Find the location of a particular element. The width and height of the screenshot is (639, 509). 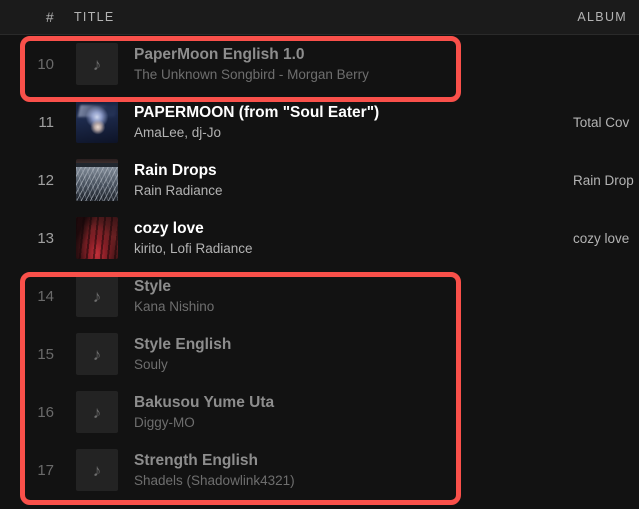

track-album: Total Cov is located at coordinates (606, 122).